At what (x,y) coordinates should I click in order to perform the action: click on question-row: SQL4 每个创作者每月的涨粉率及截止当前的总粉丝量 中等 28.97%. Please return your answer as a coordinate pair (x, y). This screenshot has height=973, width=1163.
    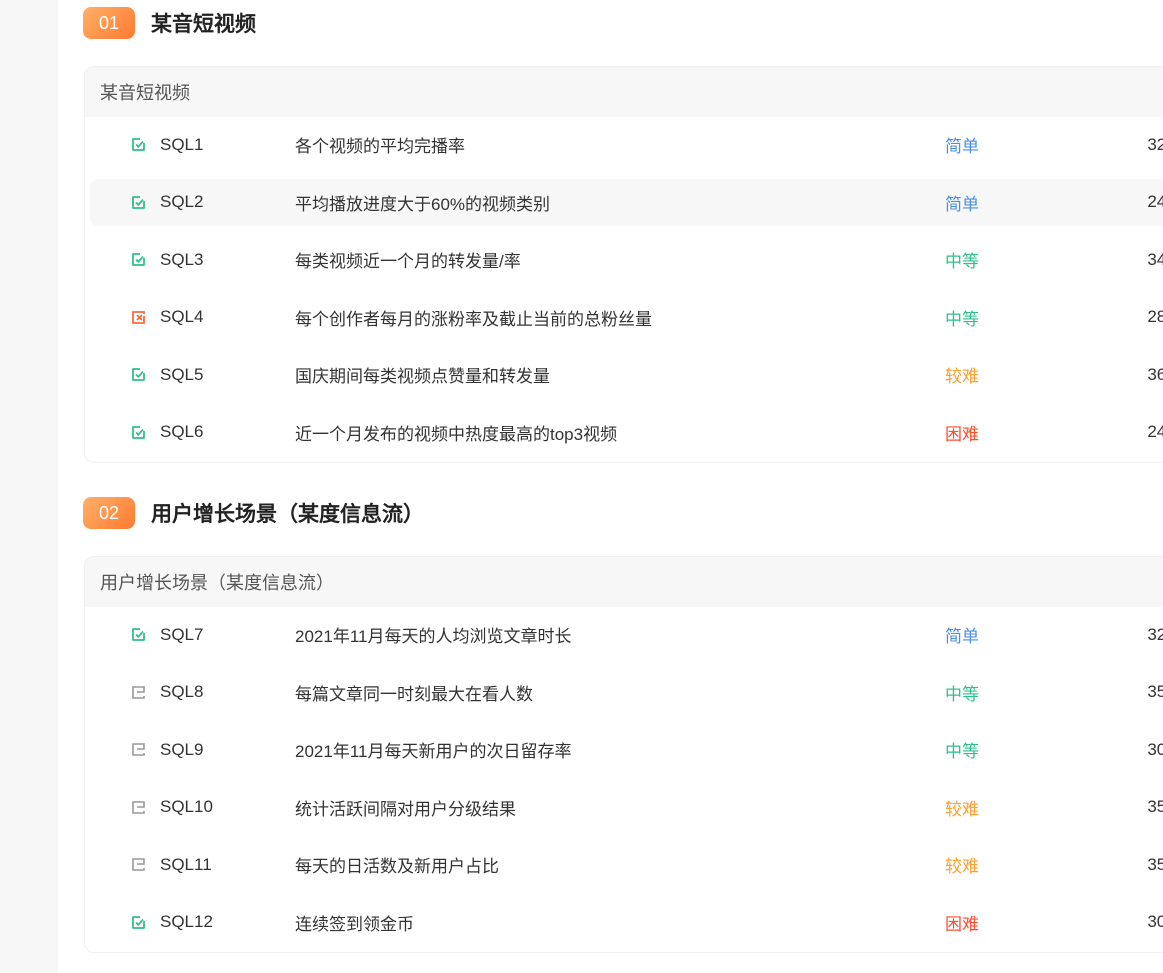
    Looking at the image, I should click on (626, 317).